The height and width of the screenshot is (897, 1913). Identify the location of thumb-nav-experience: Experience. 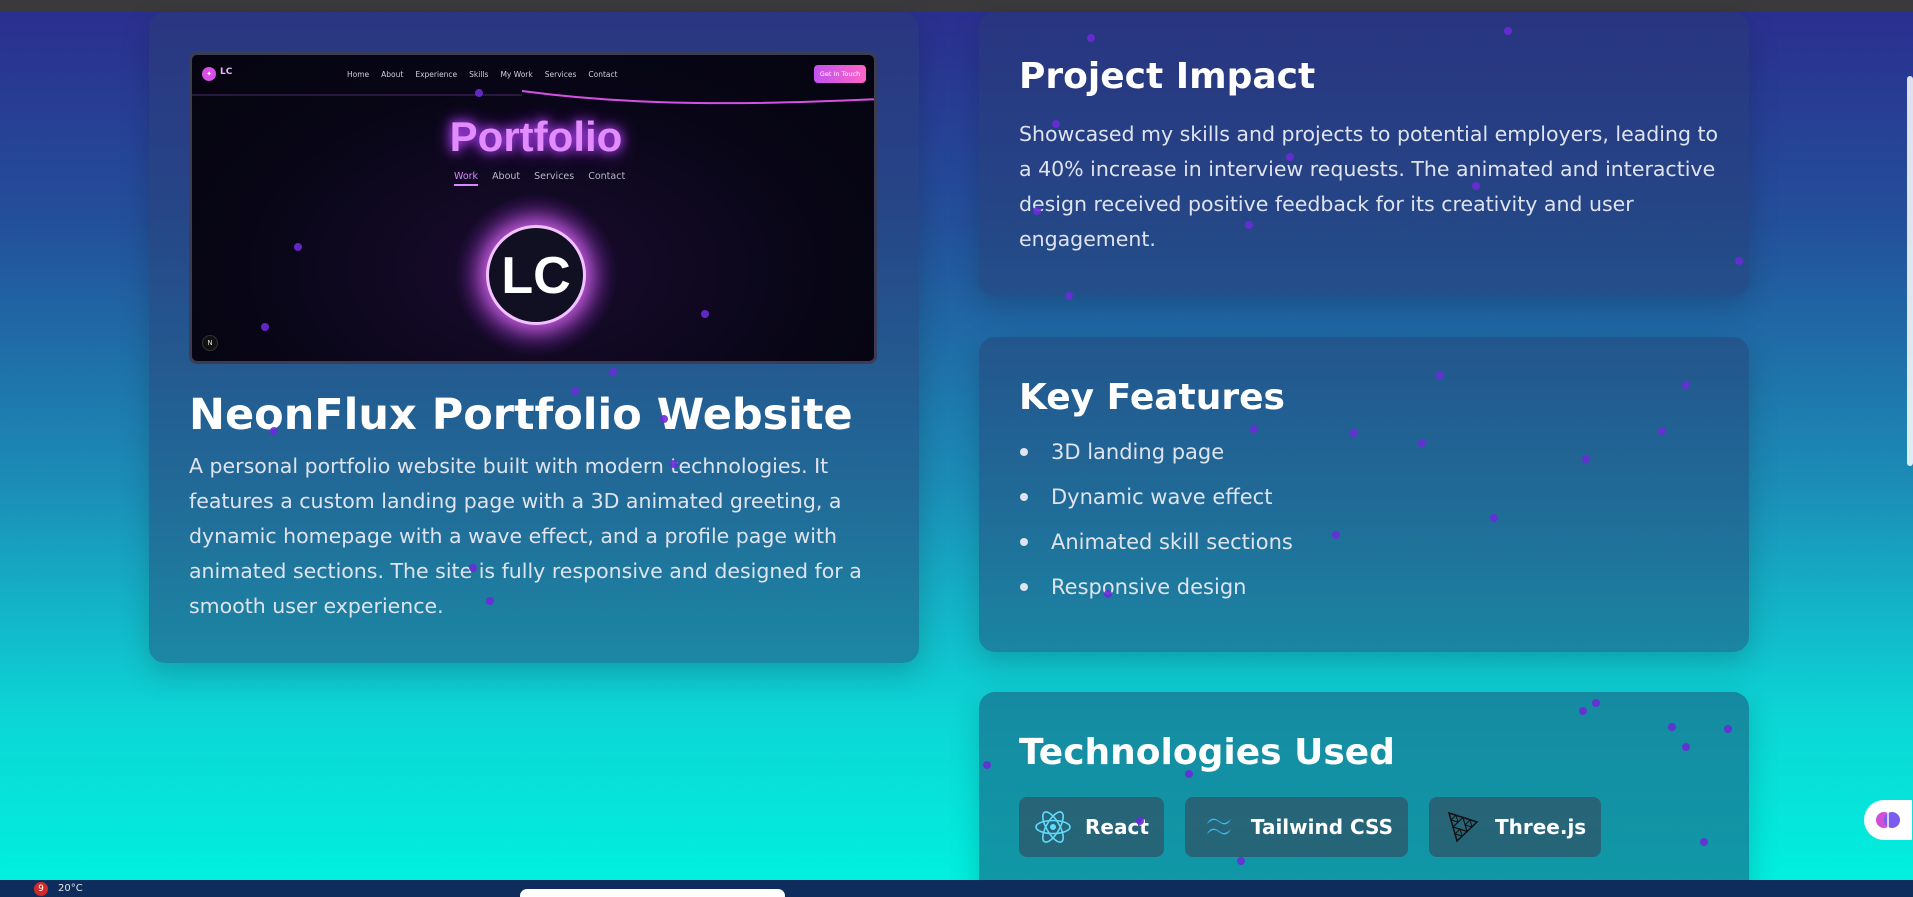
(436, 74).